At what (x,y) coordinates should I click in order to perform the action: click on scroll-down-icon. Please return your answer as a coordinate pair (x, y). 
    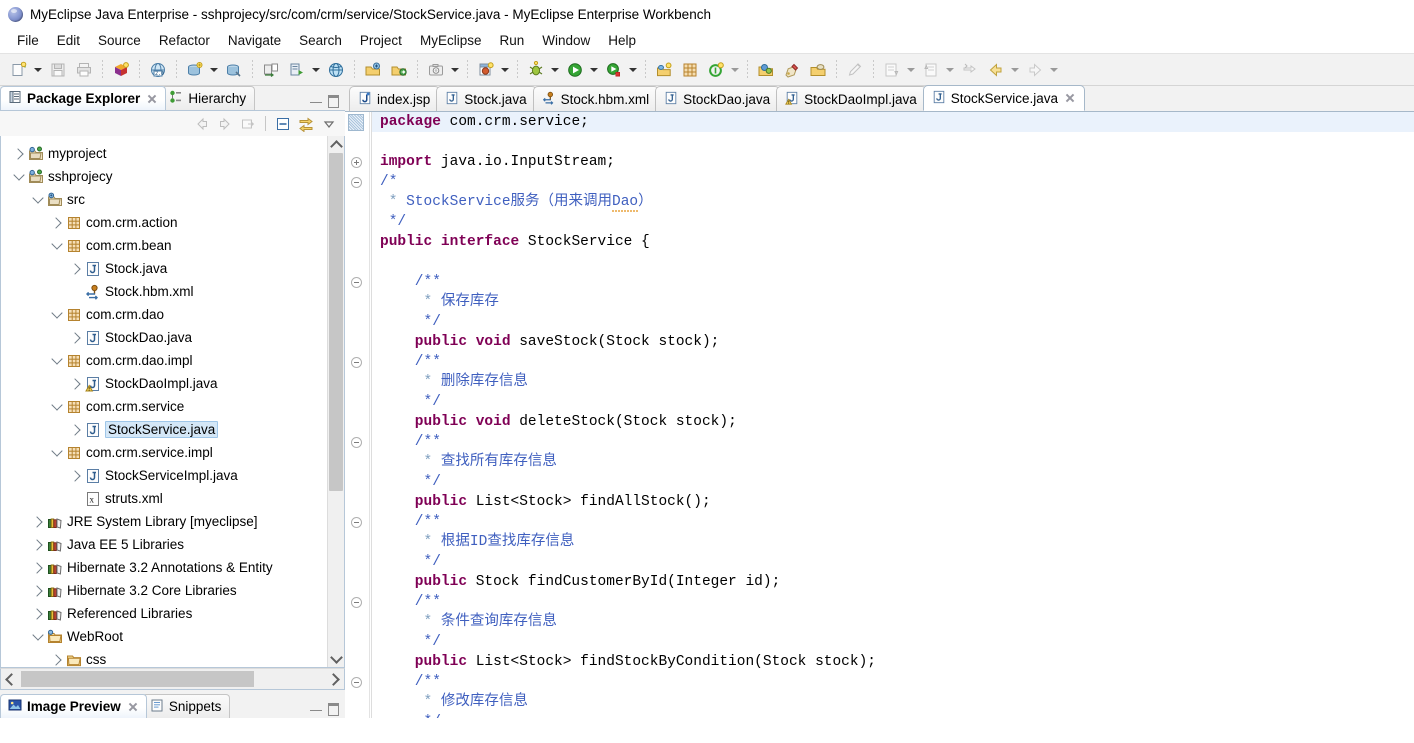
    Looking at the image, I should click on (336, 658).